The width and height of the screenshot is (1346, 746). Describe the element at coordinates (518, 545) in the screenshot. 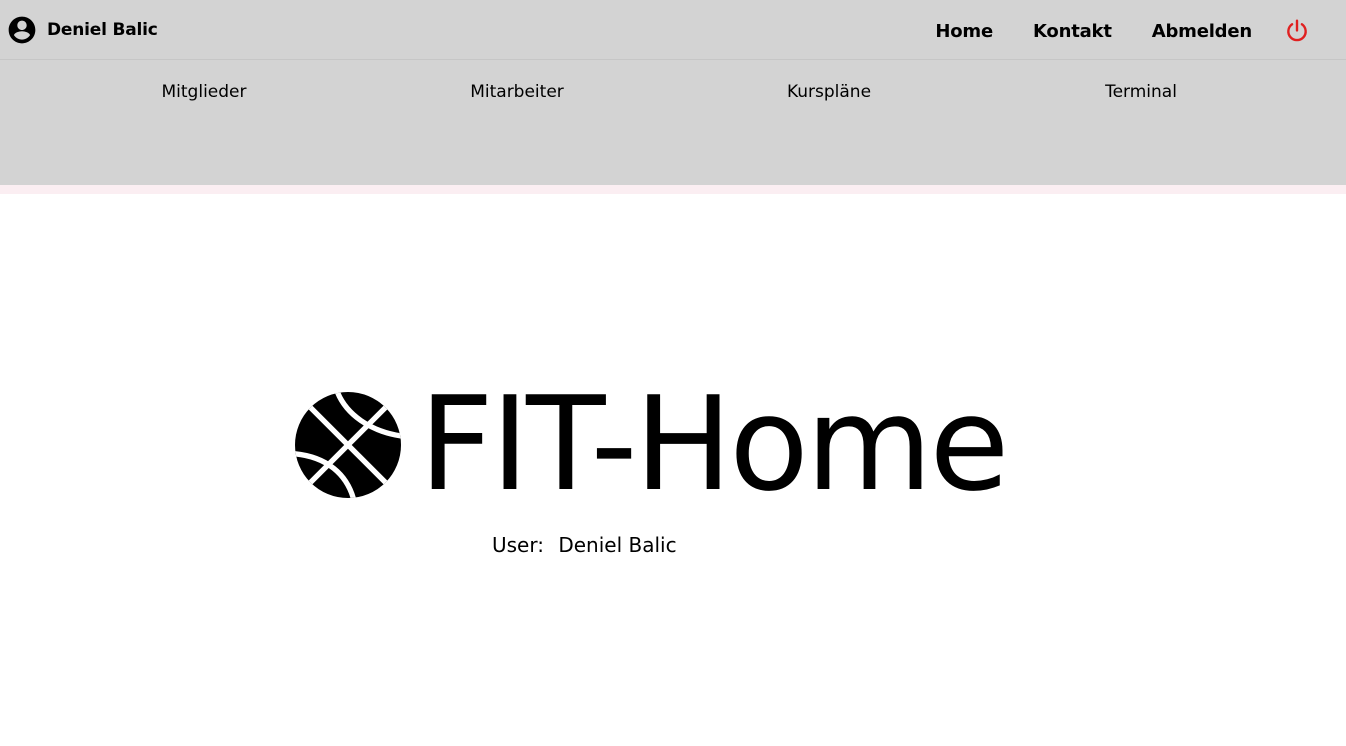

I see `user-info-label: User:` at that location.